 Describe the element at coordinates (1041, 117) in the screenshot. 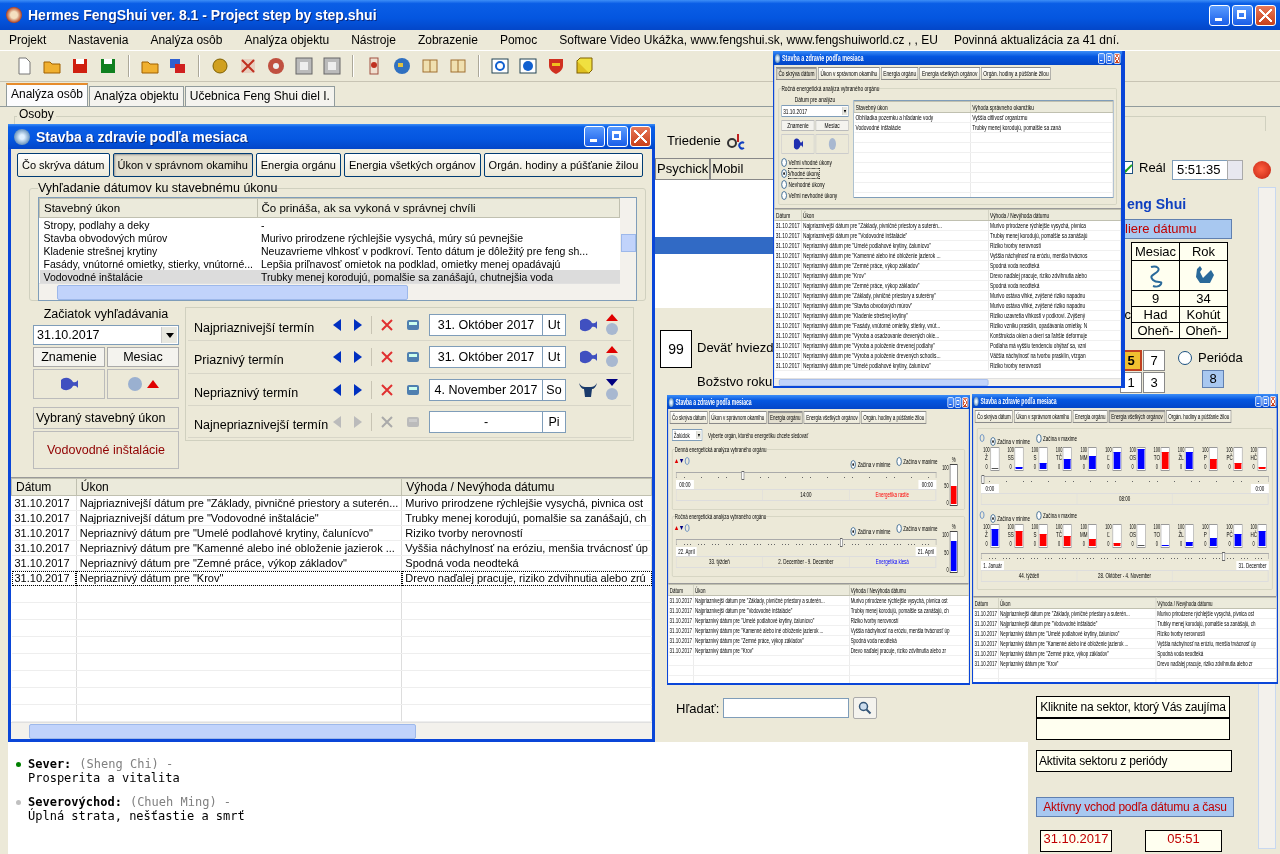

I see `table-cell: Vyššia citlivosť organizmu` at that location.